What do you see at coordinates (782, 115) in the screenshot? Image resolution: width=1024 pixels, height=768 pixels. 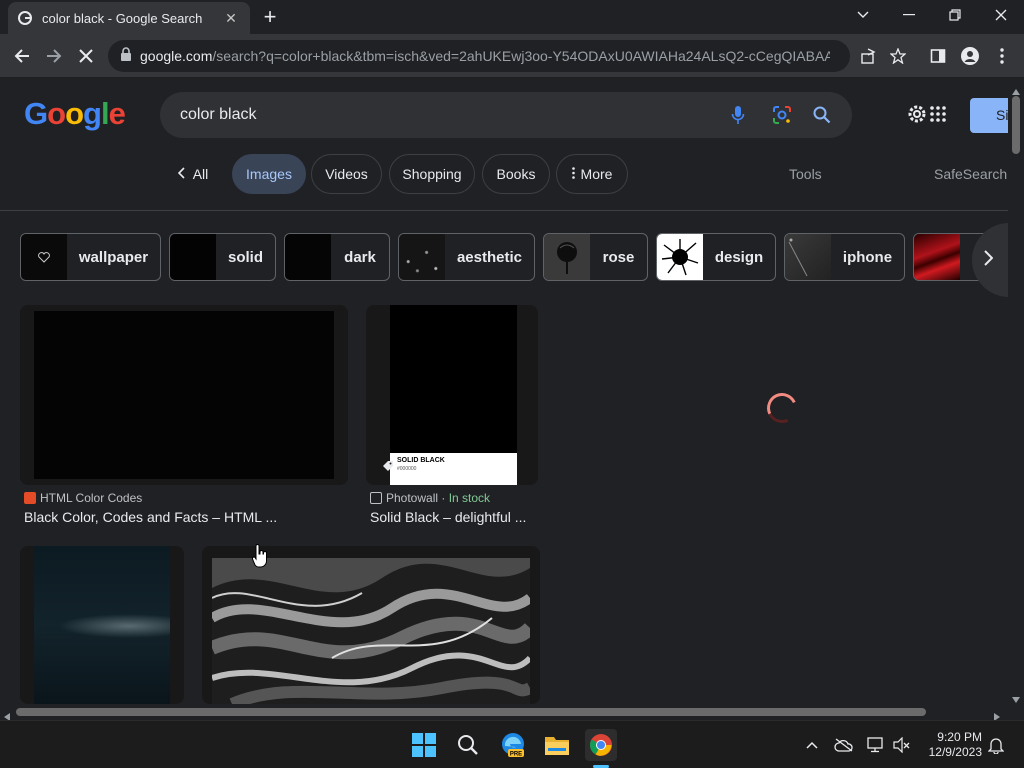 I see `lens-camera-icon` at bounding box center [782, 115].